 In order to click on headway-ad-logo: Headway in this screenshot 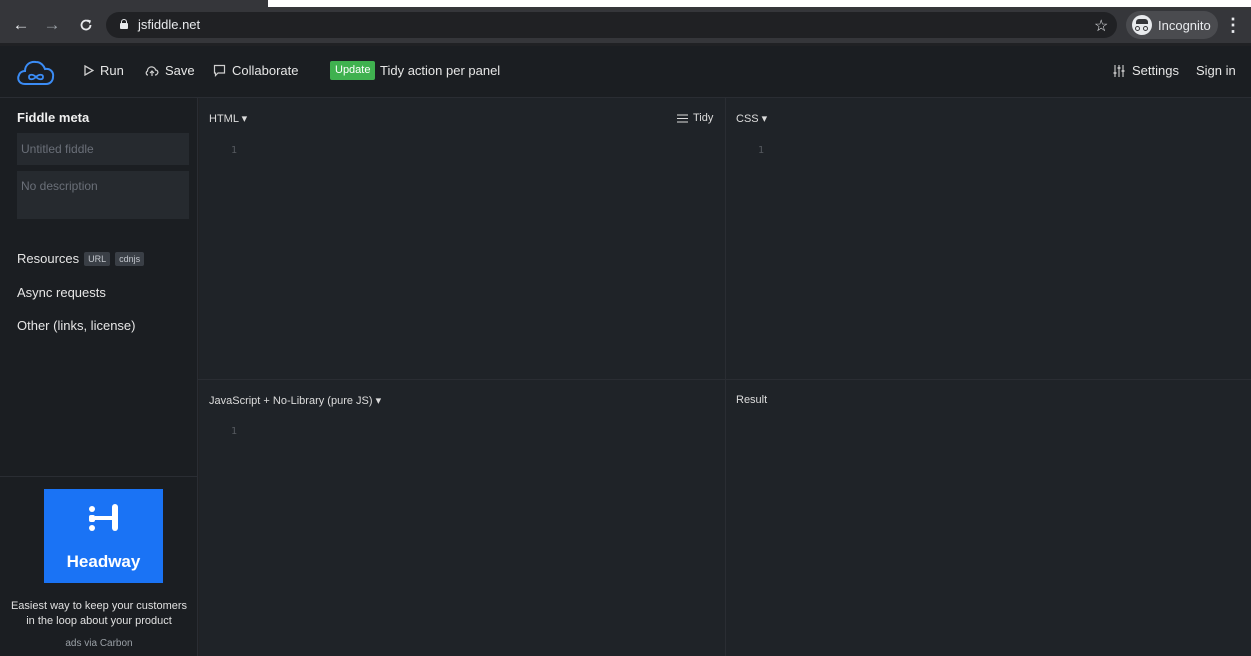, I will do `click(103, 536)`.